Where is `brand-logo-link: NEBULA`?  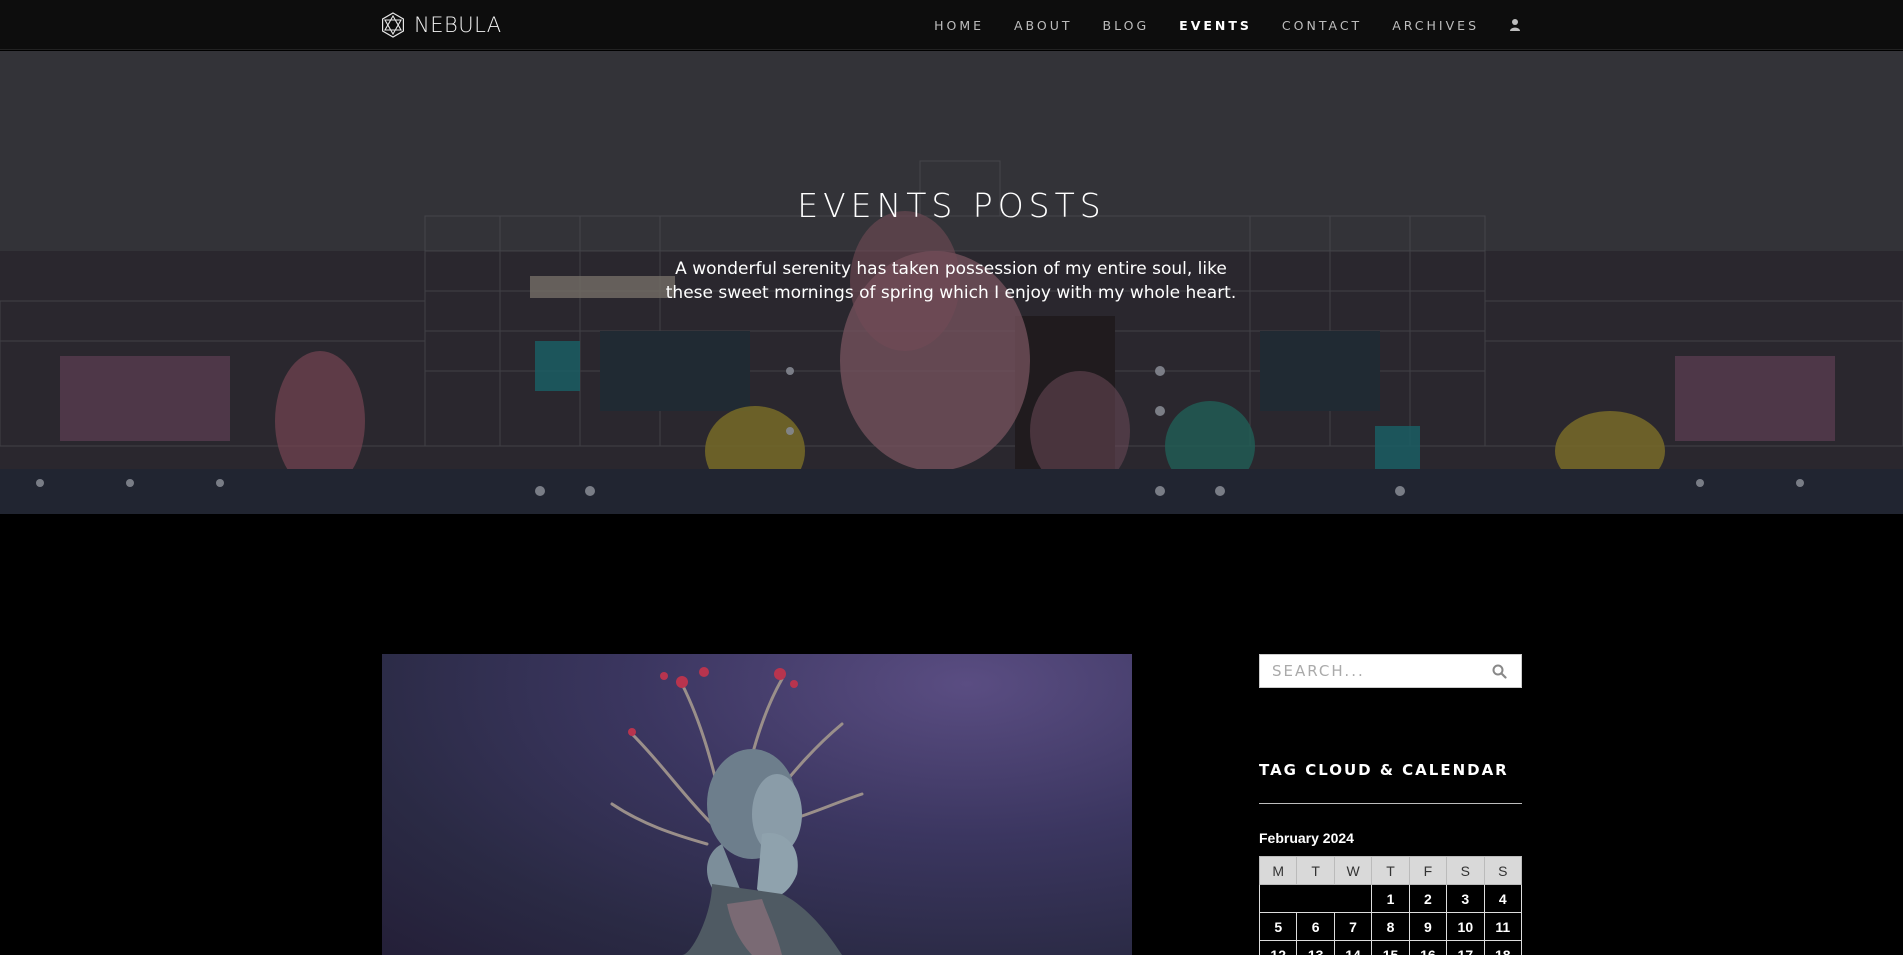
brand-logo-link: NEBULA is located at coordinates (441, 25).